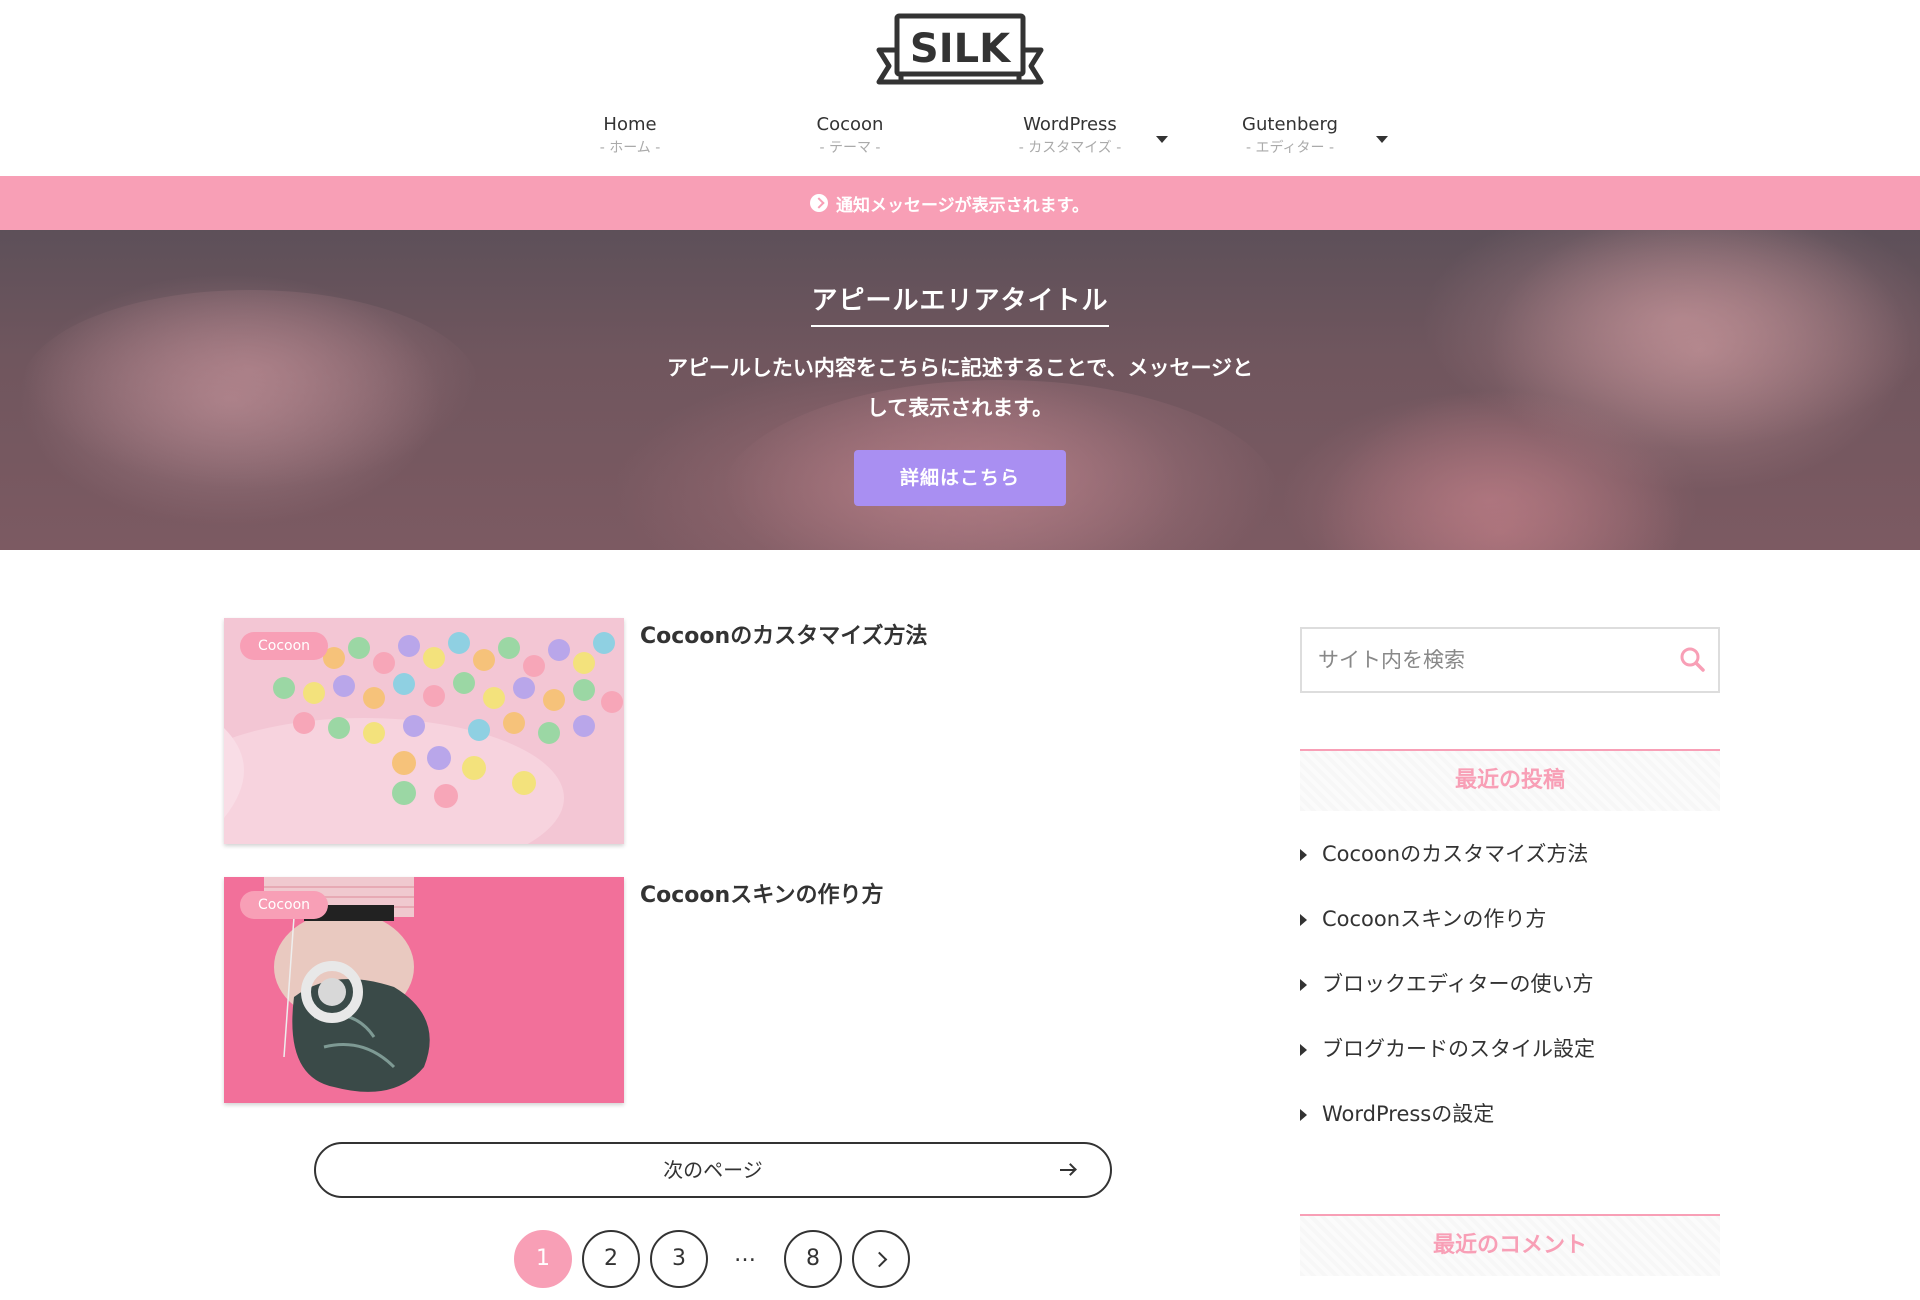 This screenshot has height=1300, width=1920. I want to click on page-number-current: 1, so click(543, 1259).